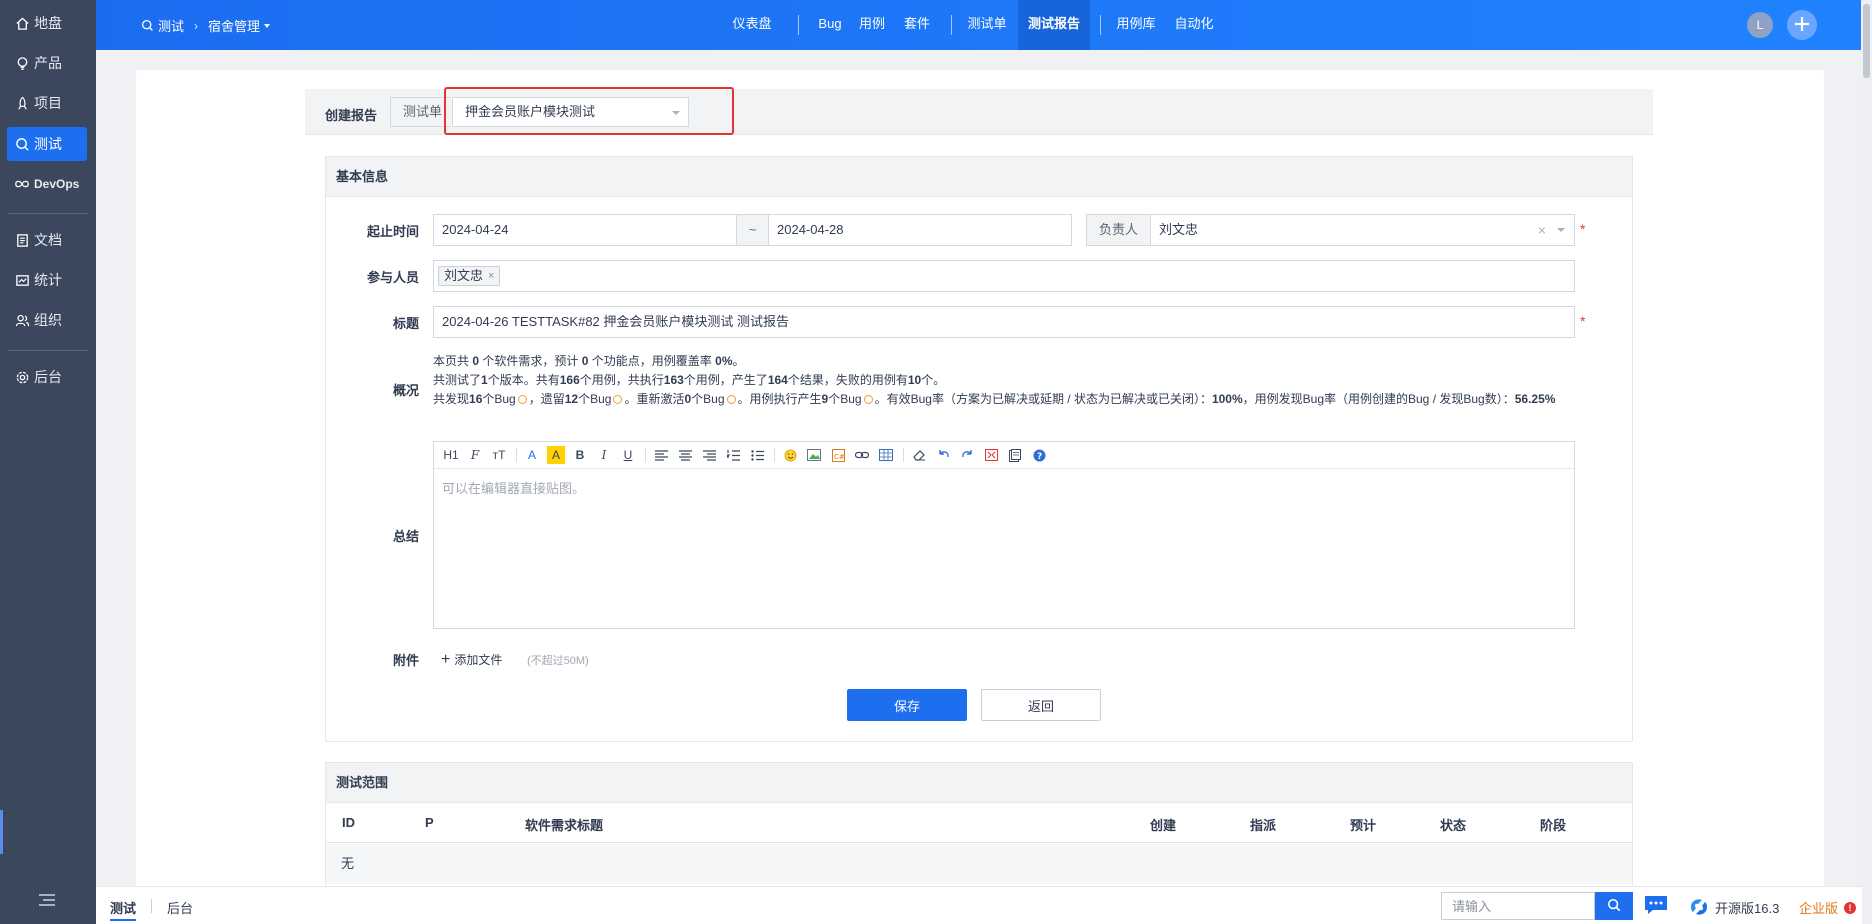  What do you see at coordinates (162, 25) in the screenshot?
I see `breadcrumb-module: 测试` at bounding box center [162, 25].